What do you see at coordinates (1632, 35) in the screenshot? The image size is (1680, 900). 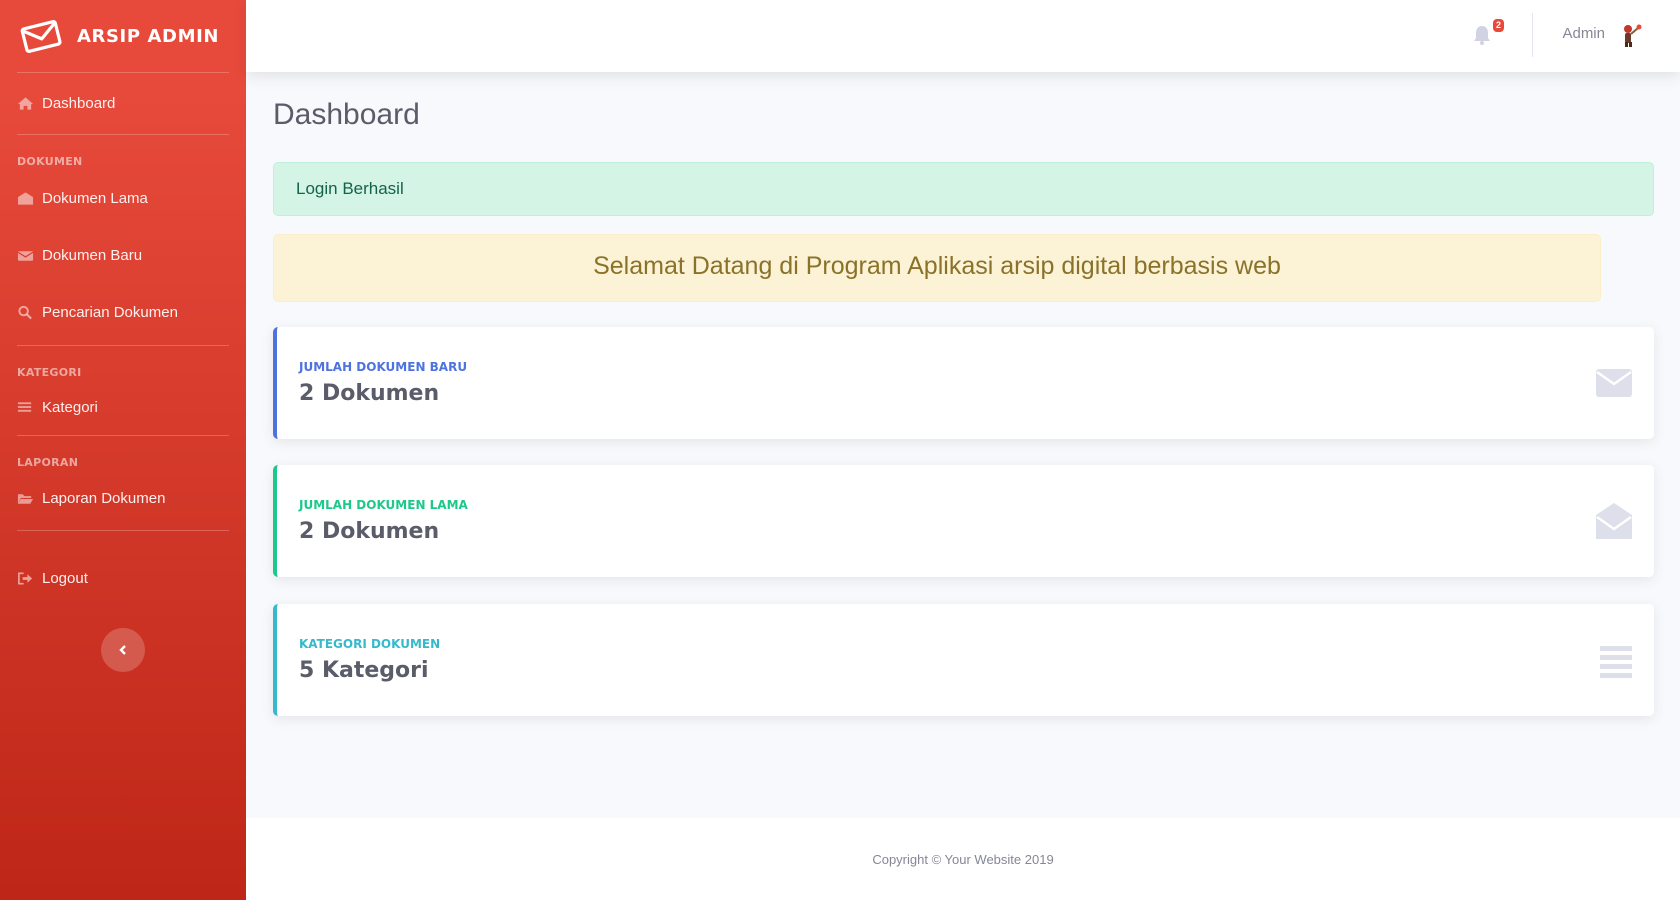 I see `avatar` at bounding box center [1632, 35].